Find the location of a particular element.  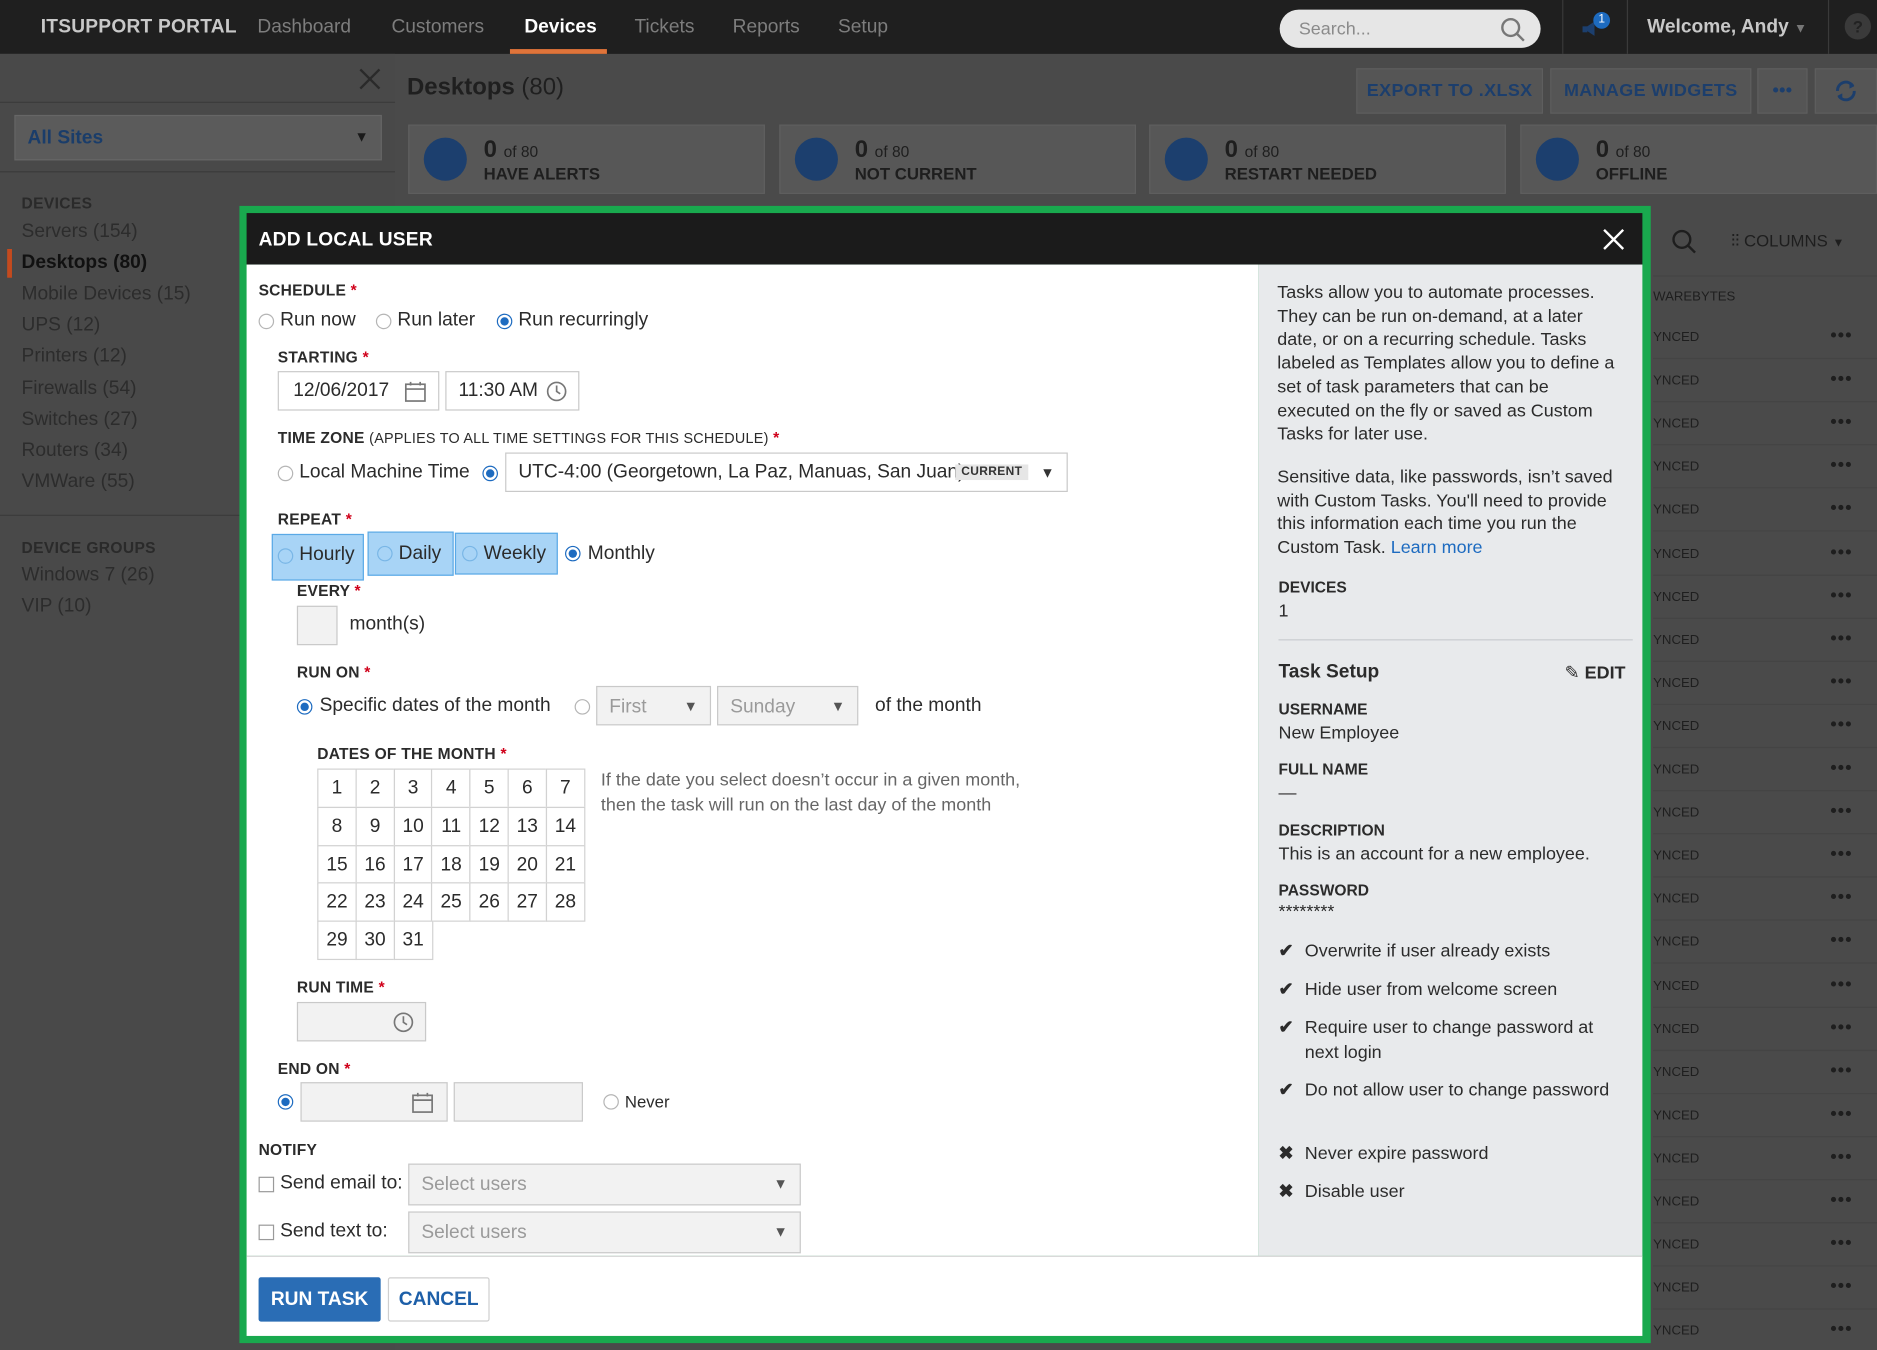

date-cell: 25 is located at coordinates (451, 902).